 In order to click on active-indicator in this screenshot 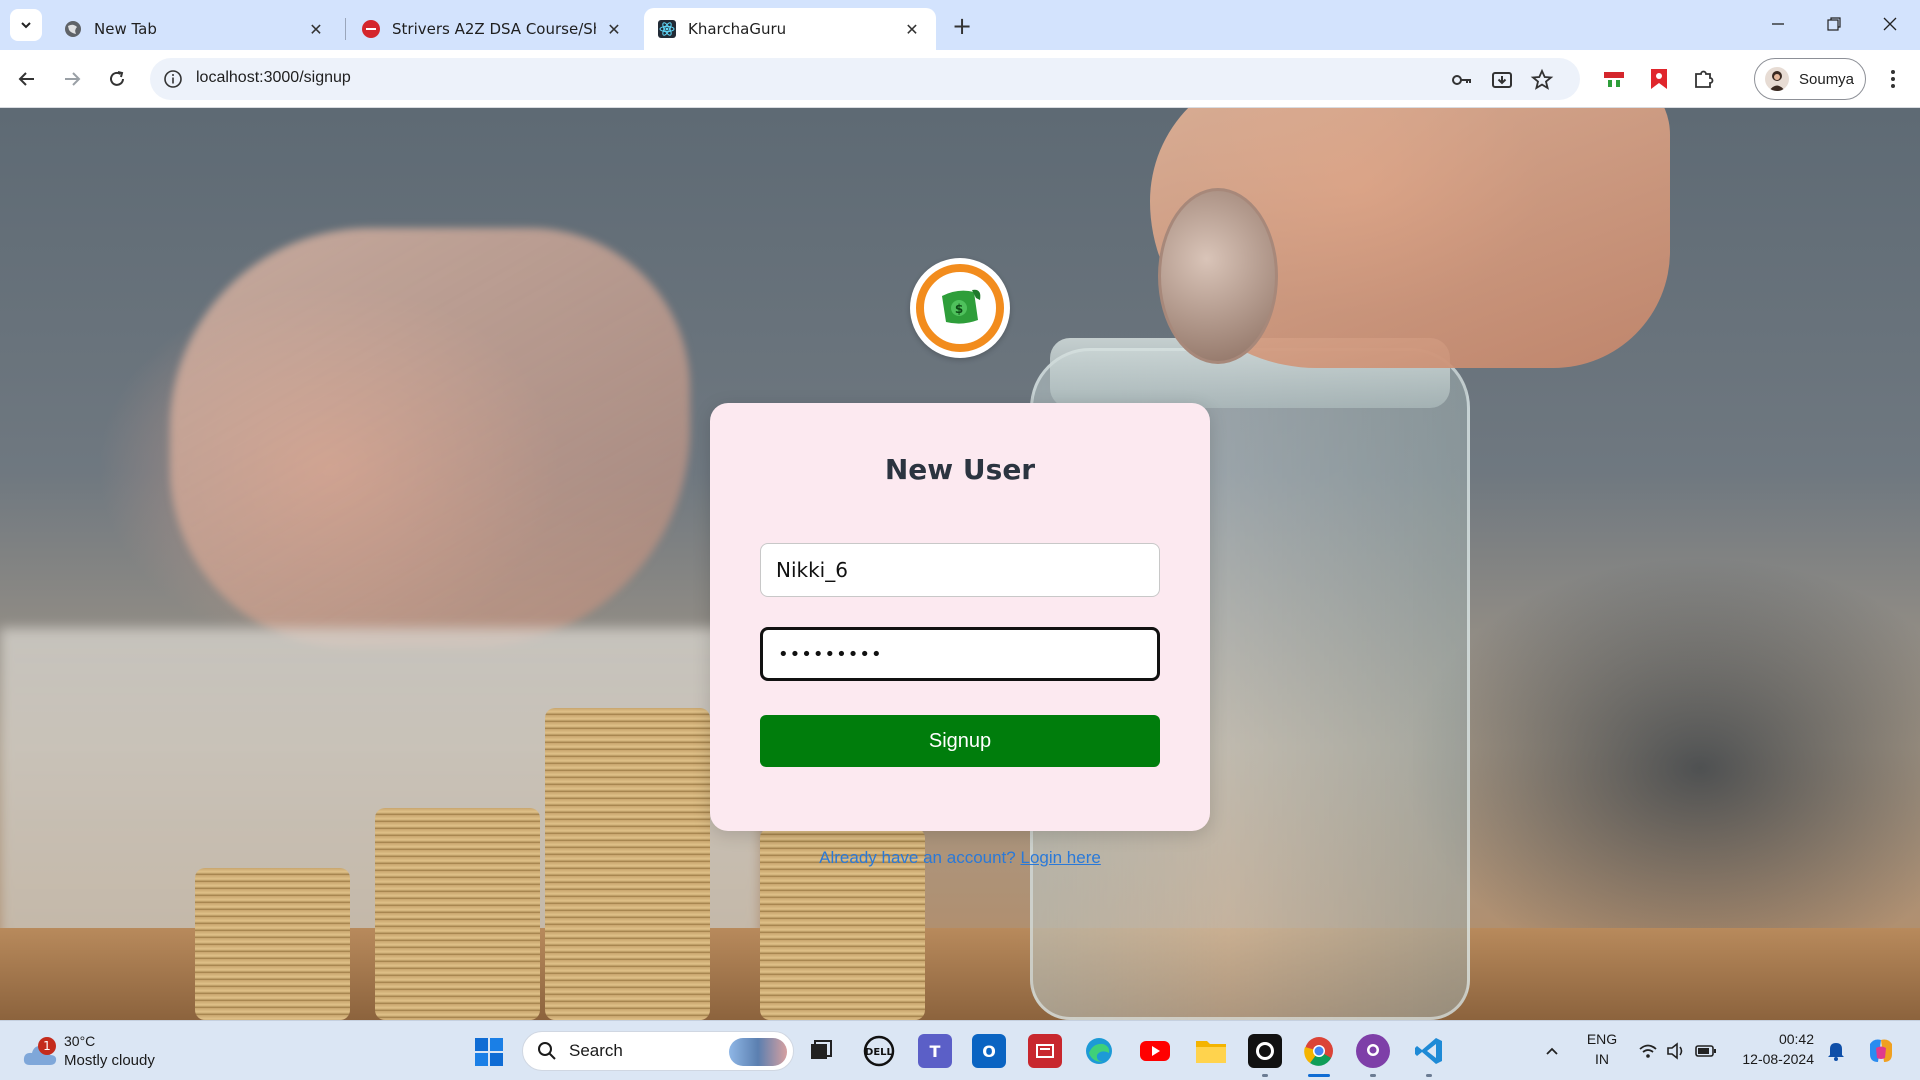, I will do `click(1319, 1075)`.